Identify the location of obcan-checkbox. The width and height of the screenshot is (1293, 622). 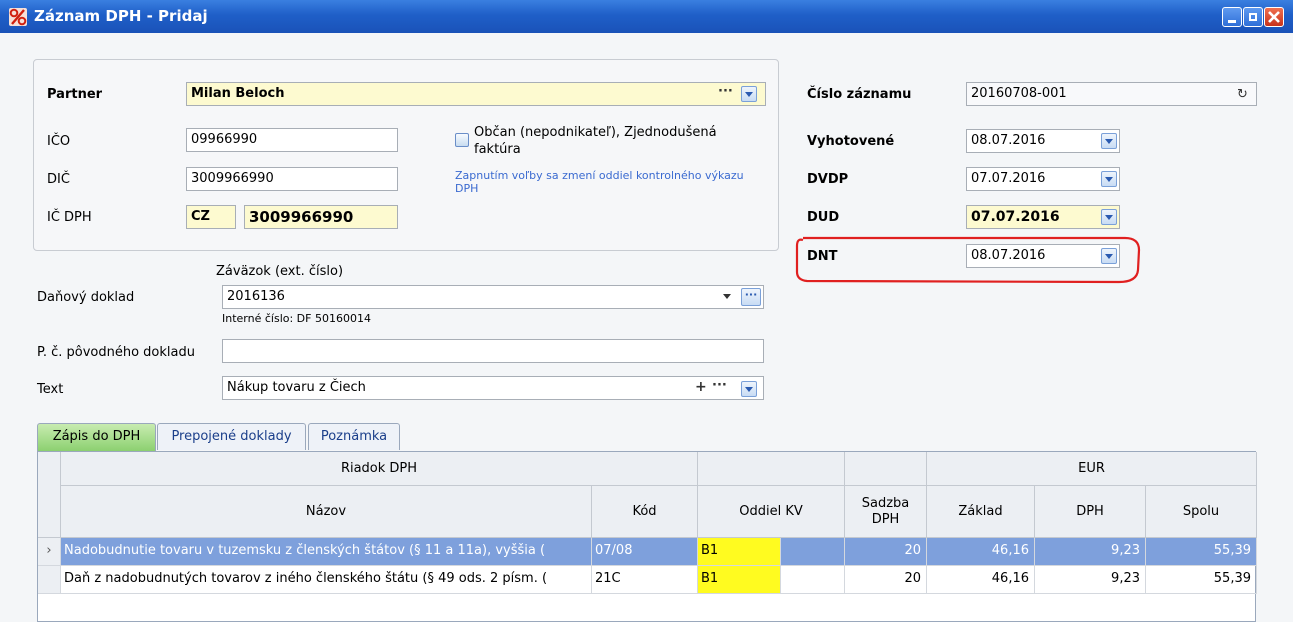
(462, 140).